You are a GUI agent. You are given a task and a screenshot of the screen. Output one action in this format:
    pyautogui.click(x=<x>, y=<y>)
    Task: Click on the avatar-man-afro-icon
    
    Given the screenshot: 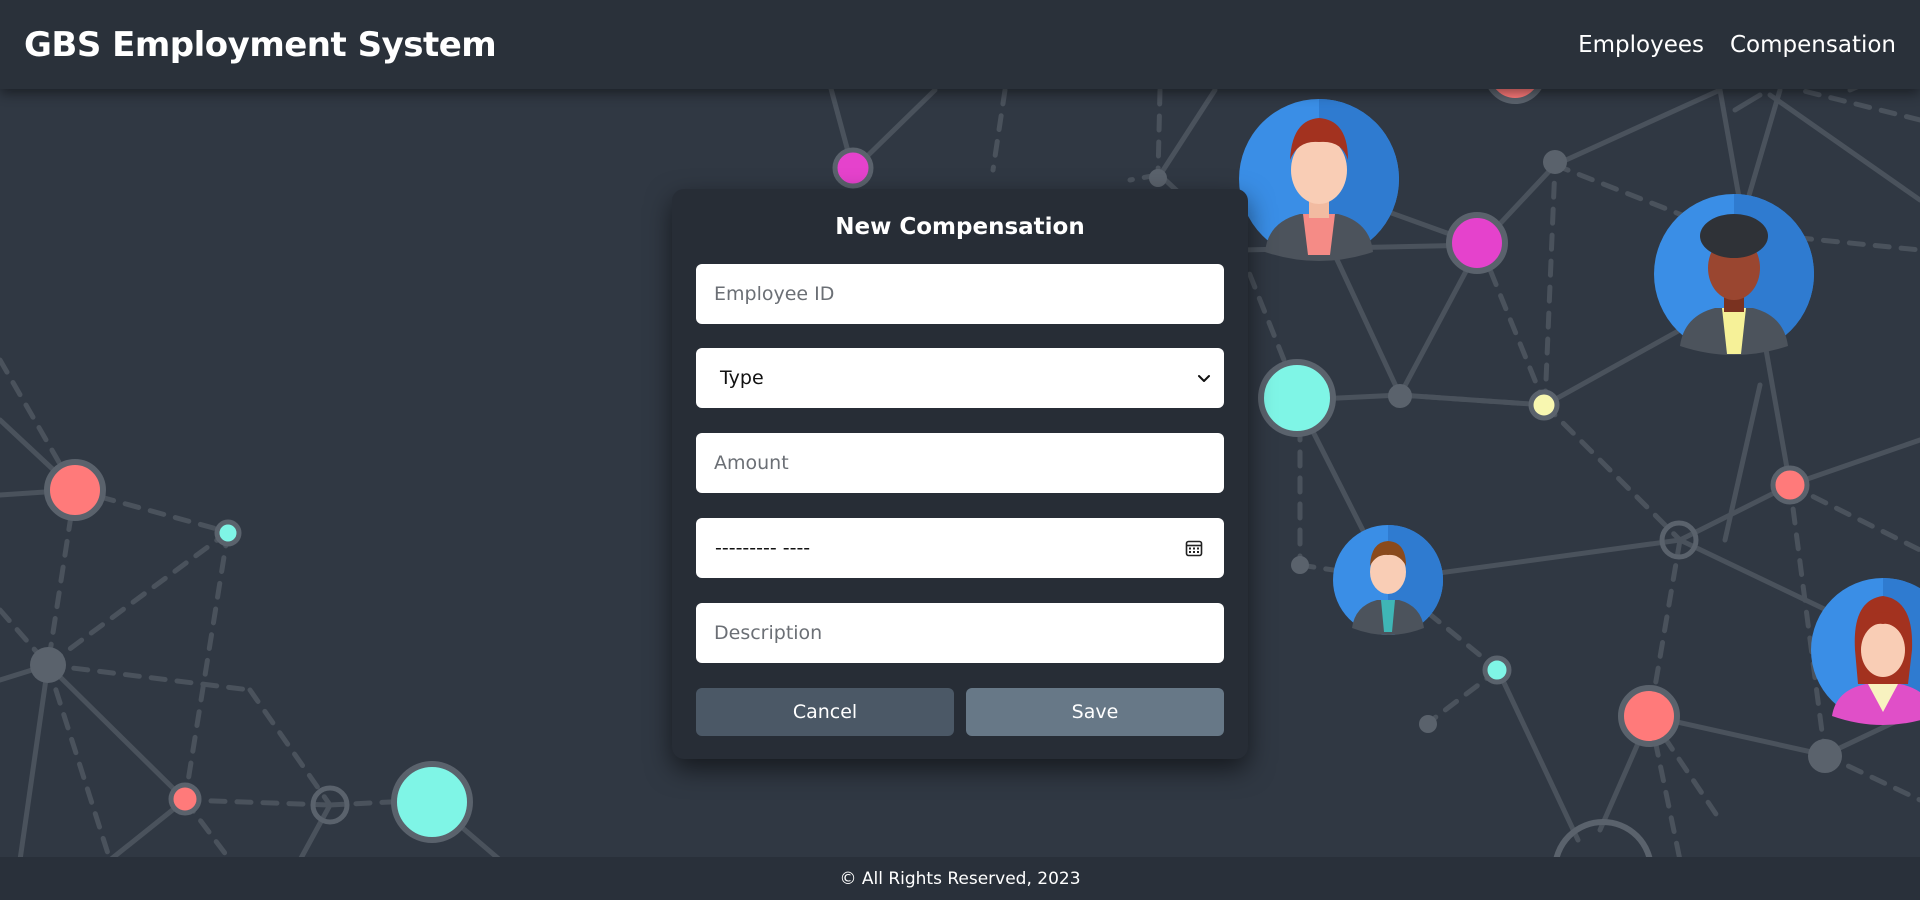 What is the action you would take?
    pyautogui.click(x=1734, y=274)
    